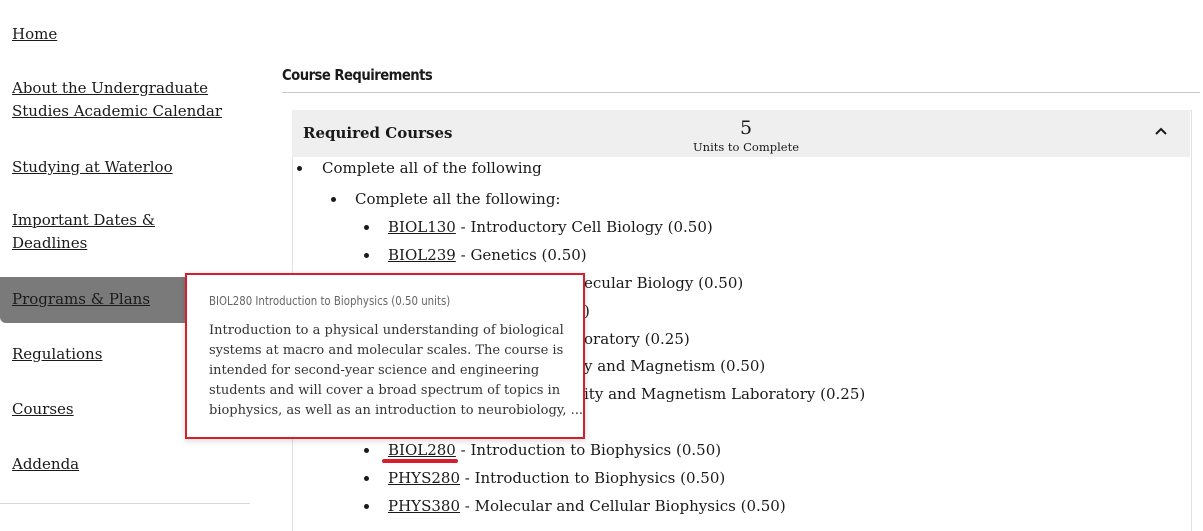 Image resolution: width=1203 pixels, height=531 pixels. I want to click on hover-indicator, so click(420, 461).